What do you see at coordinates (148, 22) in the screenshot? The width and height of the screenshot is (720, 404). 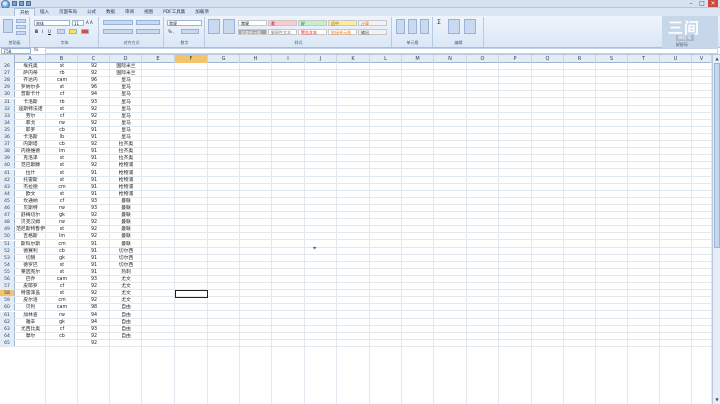 I see `wrap-text-icon` at bounding box center [148, 22].